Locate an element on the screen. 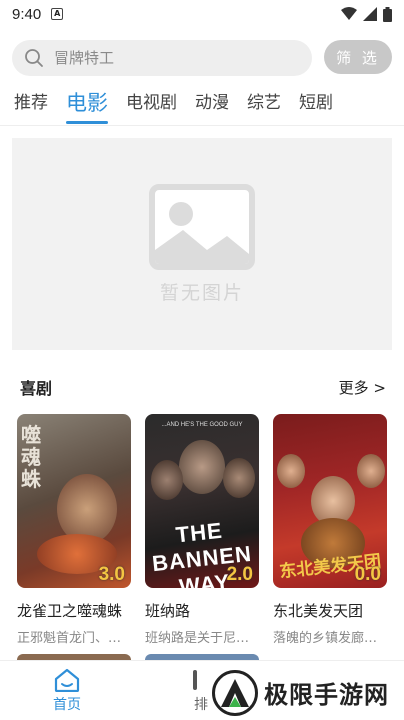 The image size is (404, 720). search-input is located at coordinates (164, 58).